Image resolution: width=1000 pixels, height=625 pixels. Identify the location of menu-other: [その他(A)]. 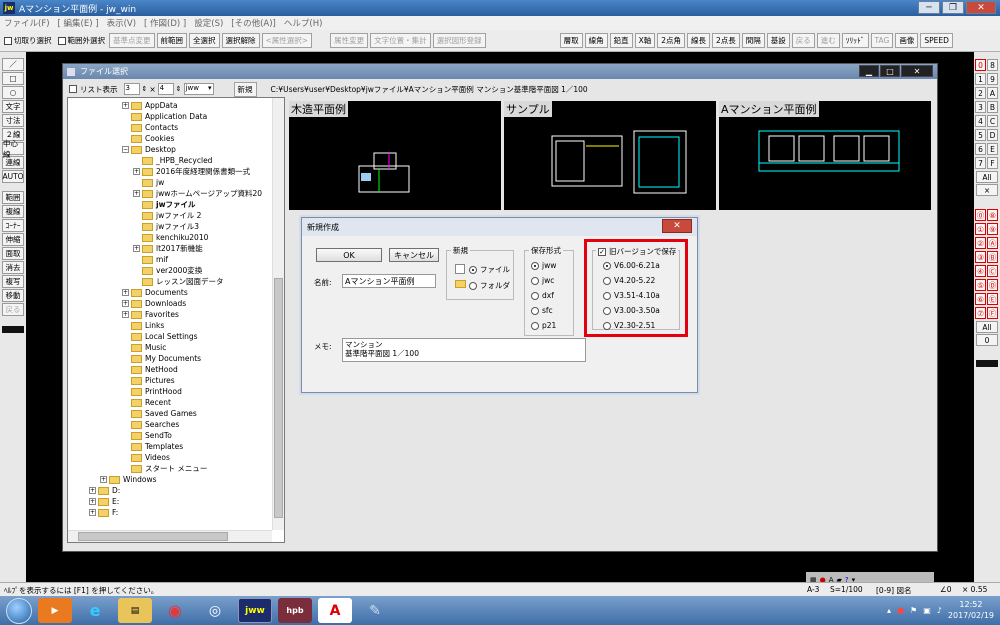
(253, 23).